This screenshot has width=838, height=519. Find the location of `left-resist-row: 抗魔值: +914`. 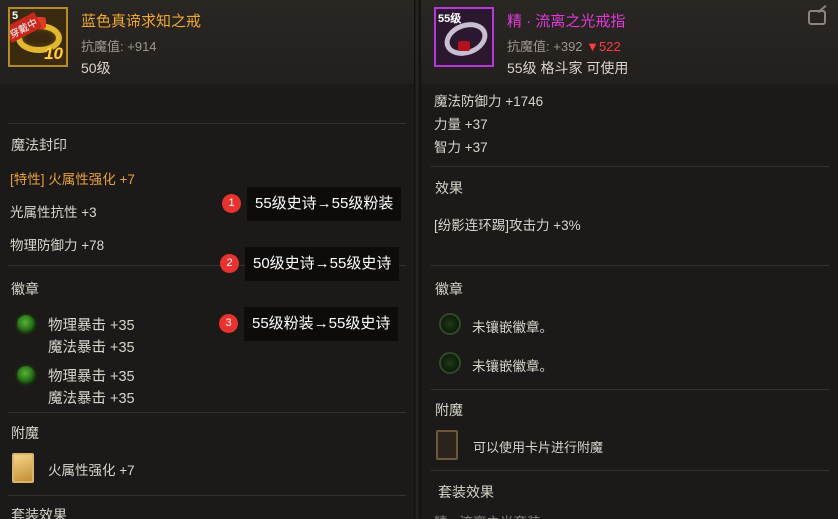

left-resist-row: 抗魔值: +914 is located at coordinates (119, 45).